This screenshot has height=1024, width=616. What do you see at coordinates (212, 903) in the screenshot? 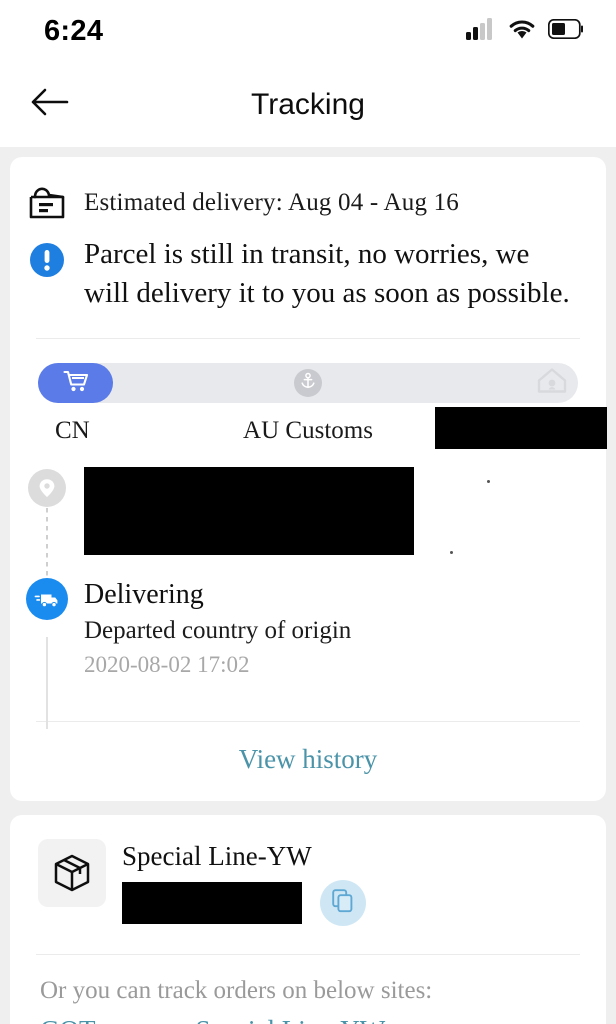
I see `tracking-number-redacted` at bounding box center [212, 903].